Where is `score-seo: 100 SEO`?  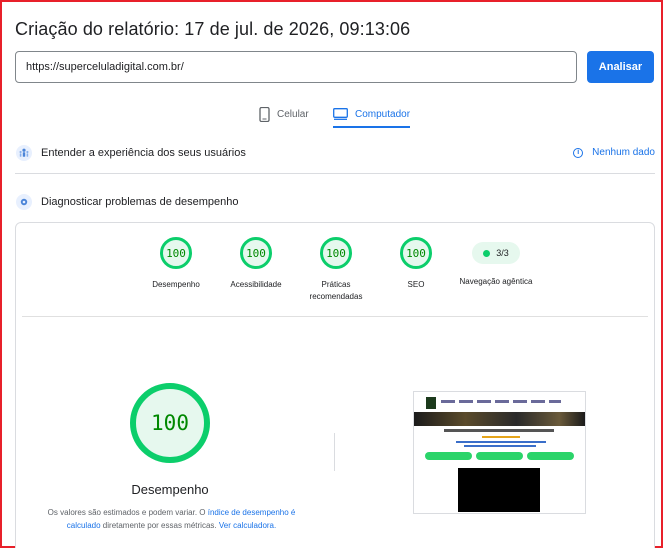 score-seo: 100 SEO is located at coordinates (416, 264).